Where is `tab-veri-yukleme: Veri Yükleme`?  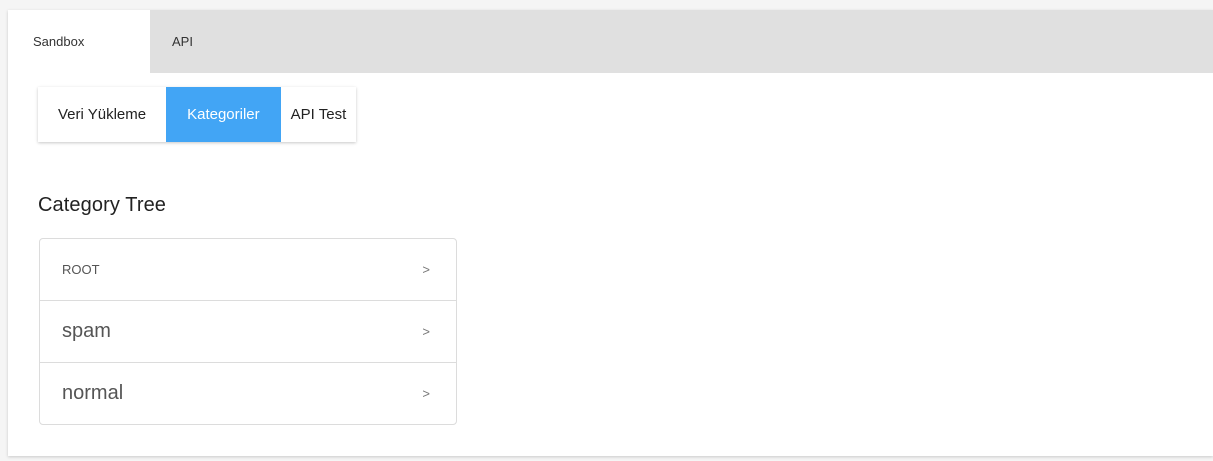 tab-veri-yukleme: Veri Yükleme is located at coordinates (102, 114).